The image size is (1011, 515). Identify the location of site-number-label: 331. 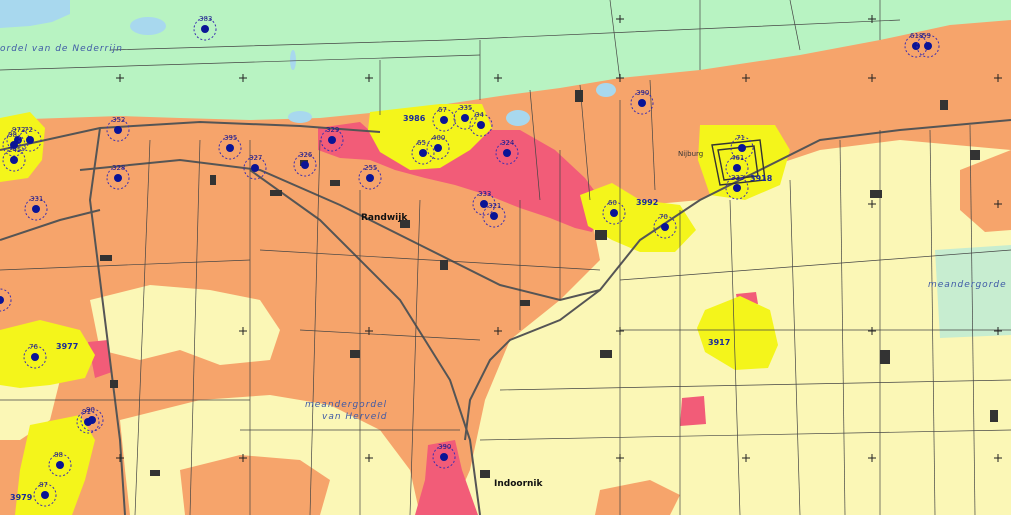
(37, 199).